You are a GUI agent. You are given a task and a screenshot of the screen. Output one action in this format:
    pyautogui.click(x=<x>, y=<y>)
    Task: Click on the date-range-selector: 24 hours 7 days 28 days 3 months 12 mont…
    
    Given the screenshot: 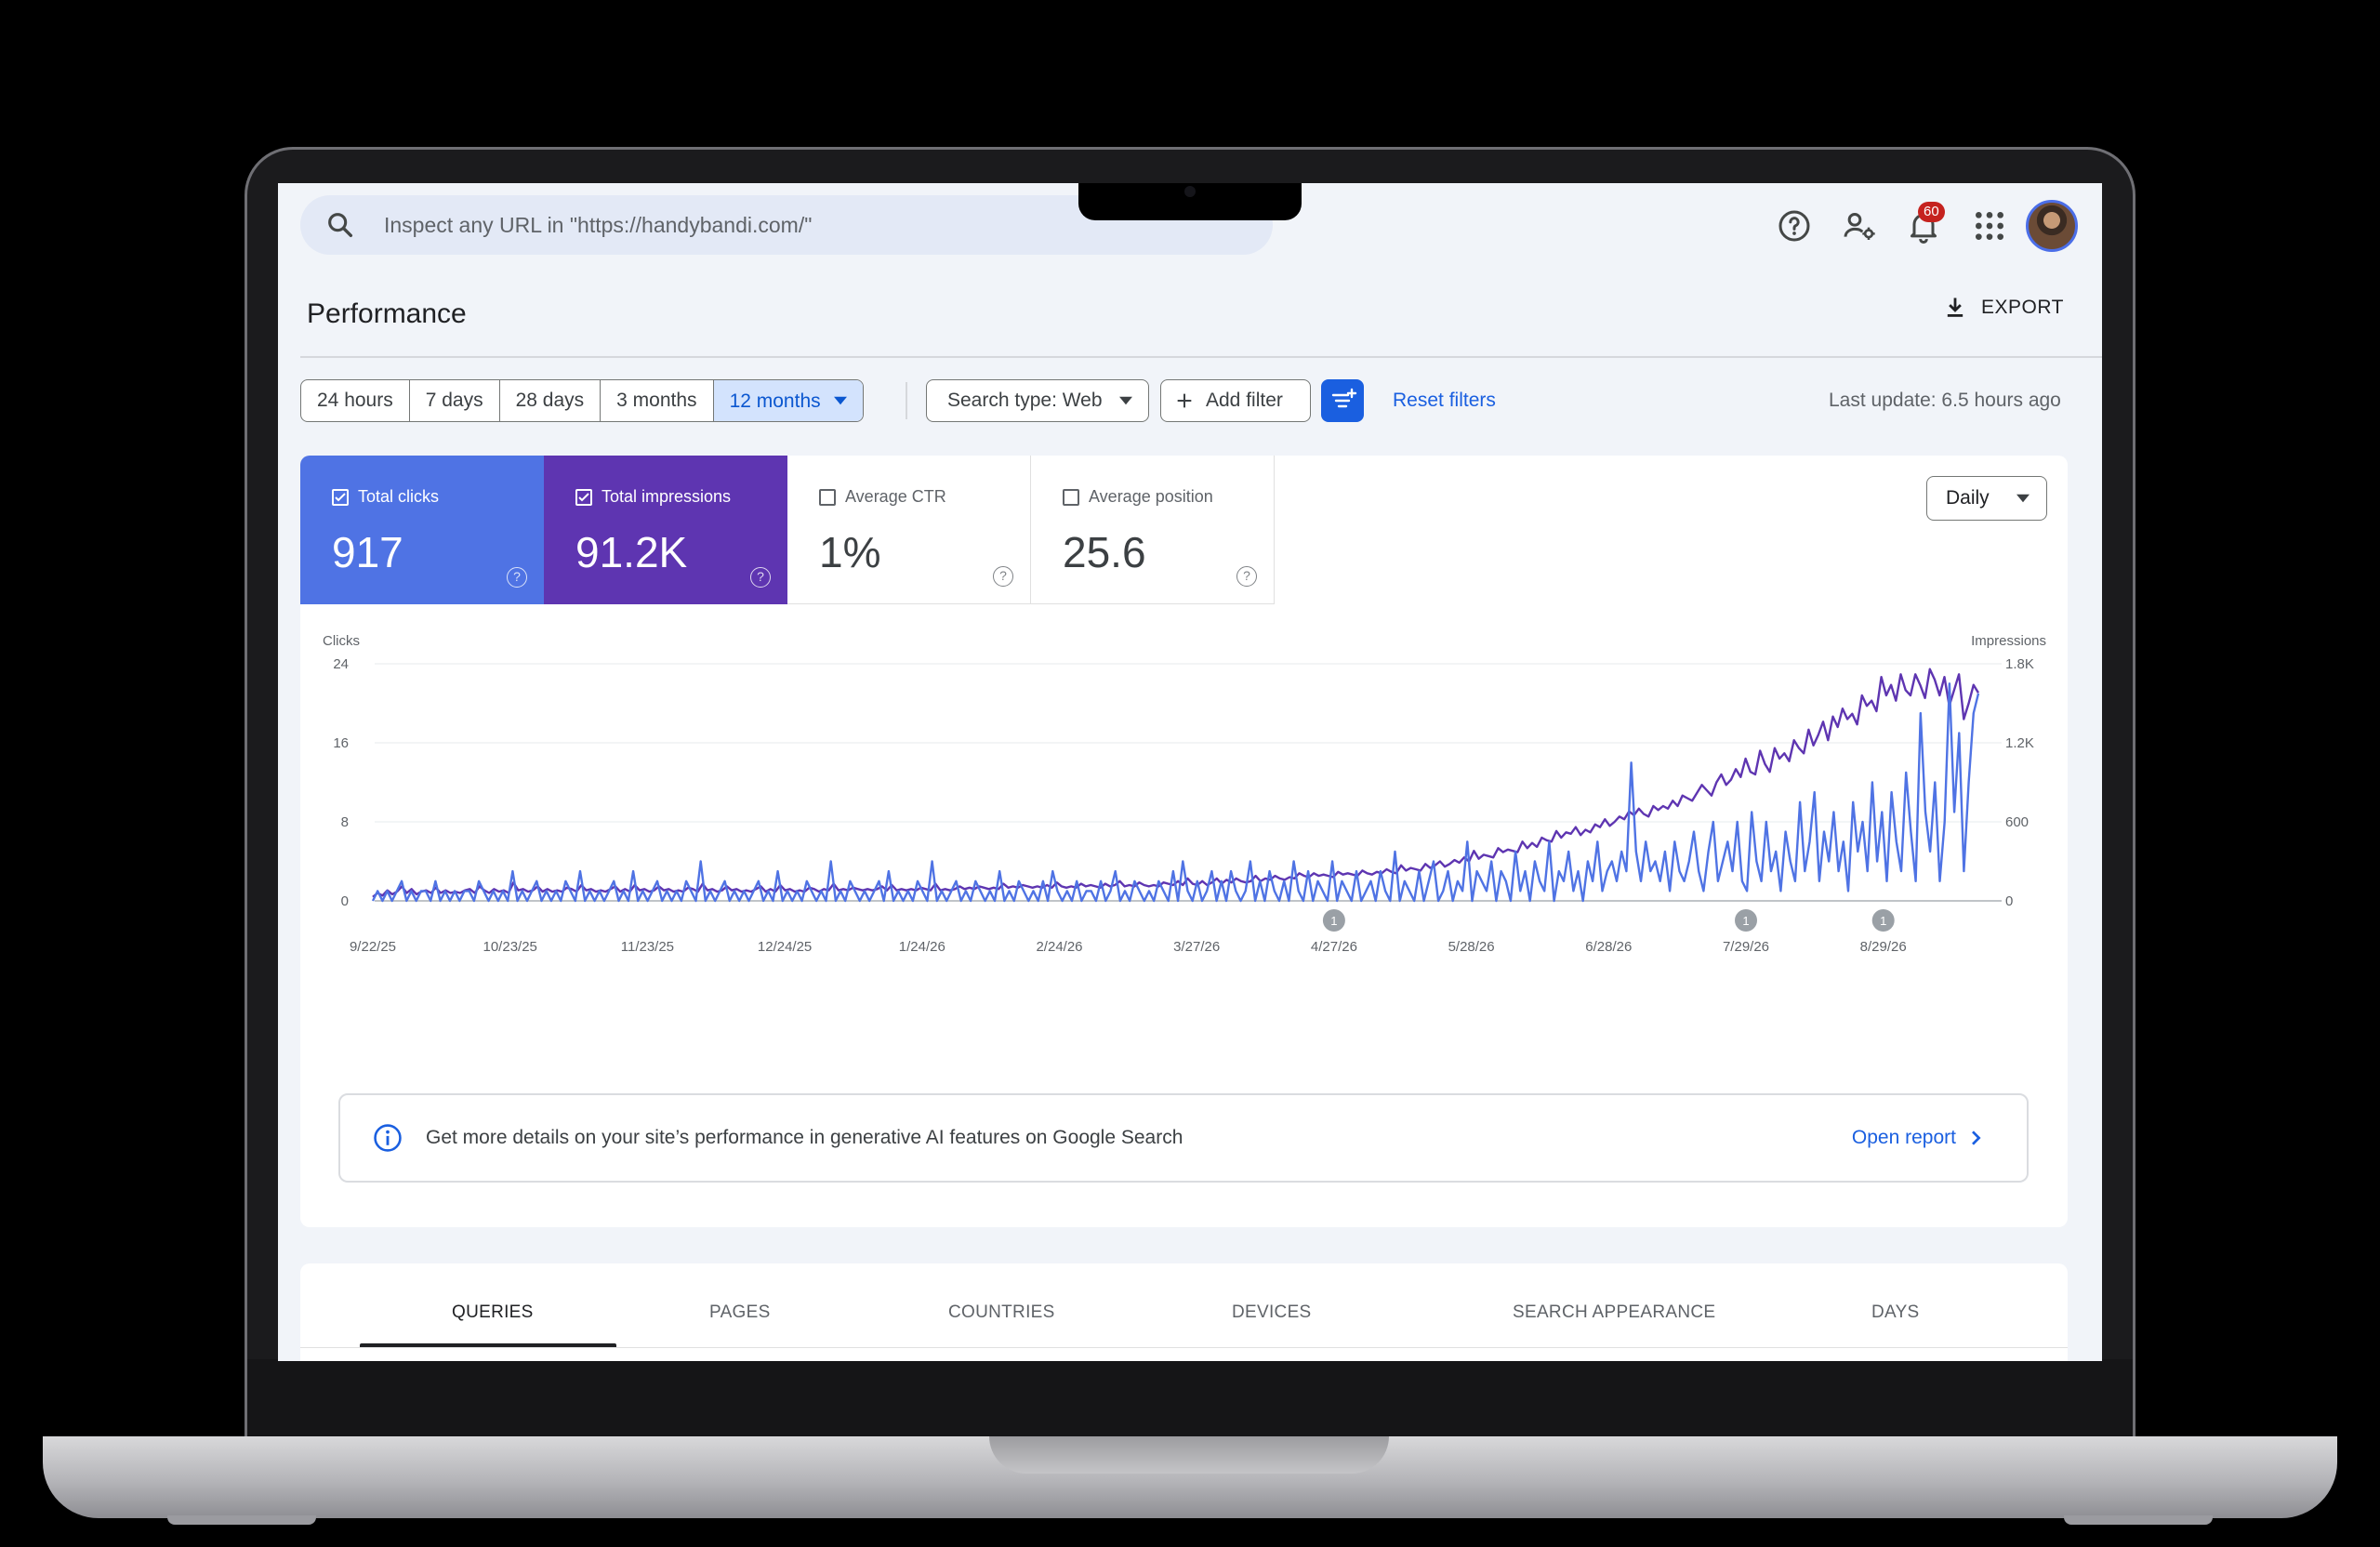 What is the action you would take?
    pyautogui.click(x=582, y=400)
    